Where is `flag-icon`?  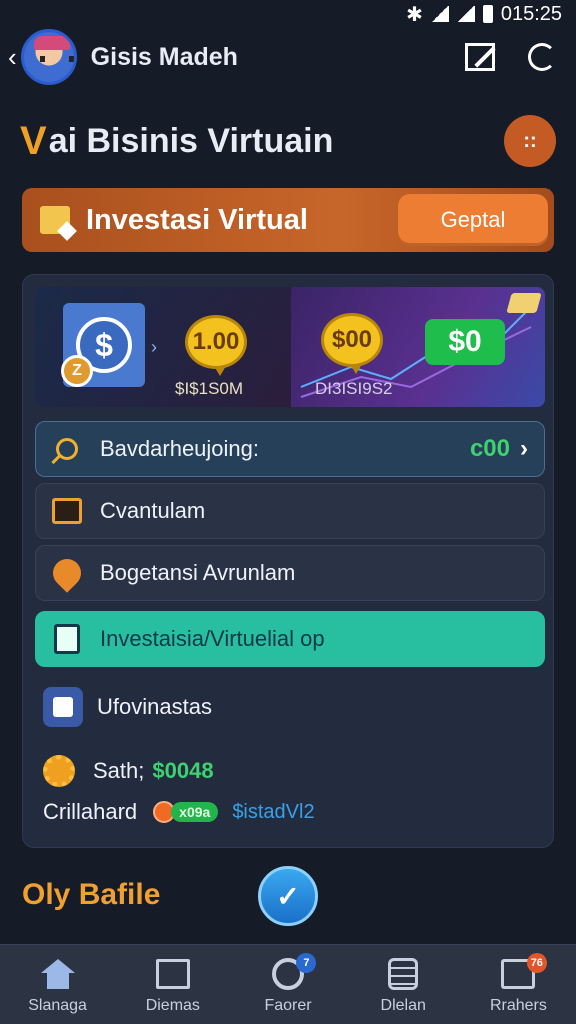
flag-icon is located at coordinates (55, 220).